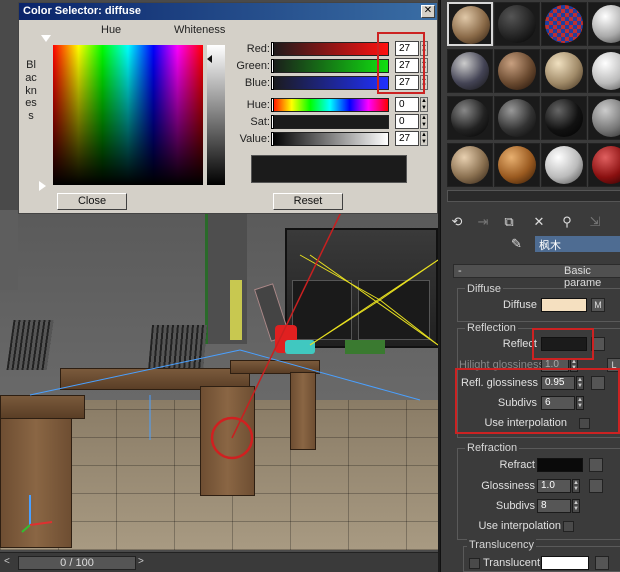  What do you see at coordinates (533, 196) in the screenshot?
I see `slot-scrollbar` at bounding box center [533, 196].